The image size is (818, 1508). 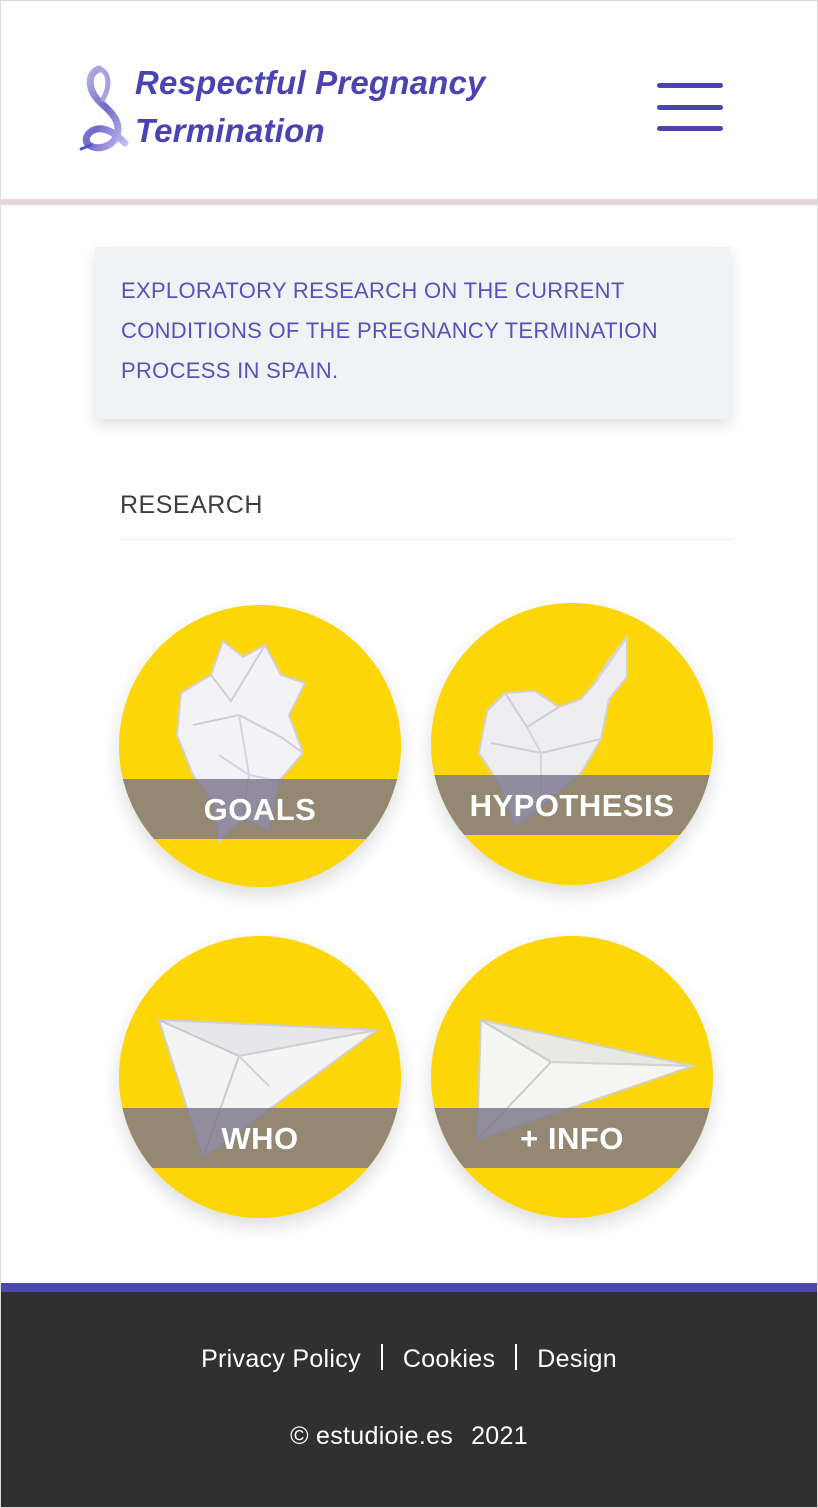 I want to click on footer-accent-bar, so click(x=409, y=1287).